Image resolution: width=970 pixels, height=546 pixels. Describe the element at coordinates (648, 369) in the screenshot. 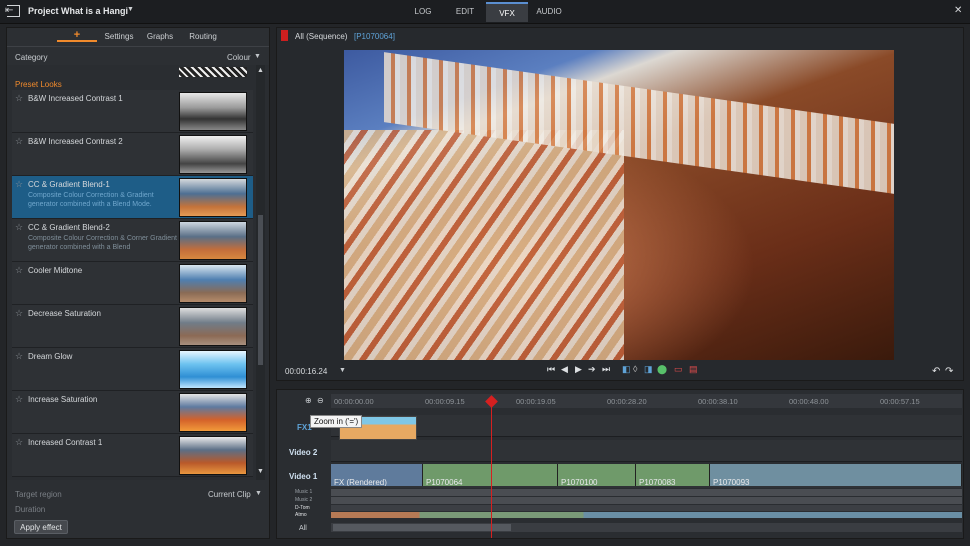

I see `mark-out-icon: ◨` at that location.